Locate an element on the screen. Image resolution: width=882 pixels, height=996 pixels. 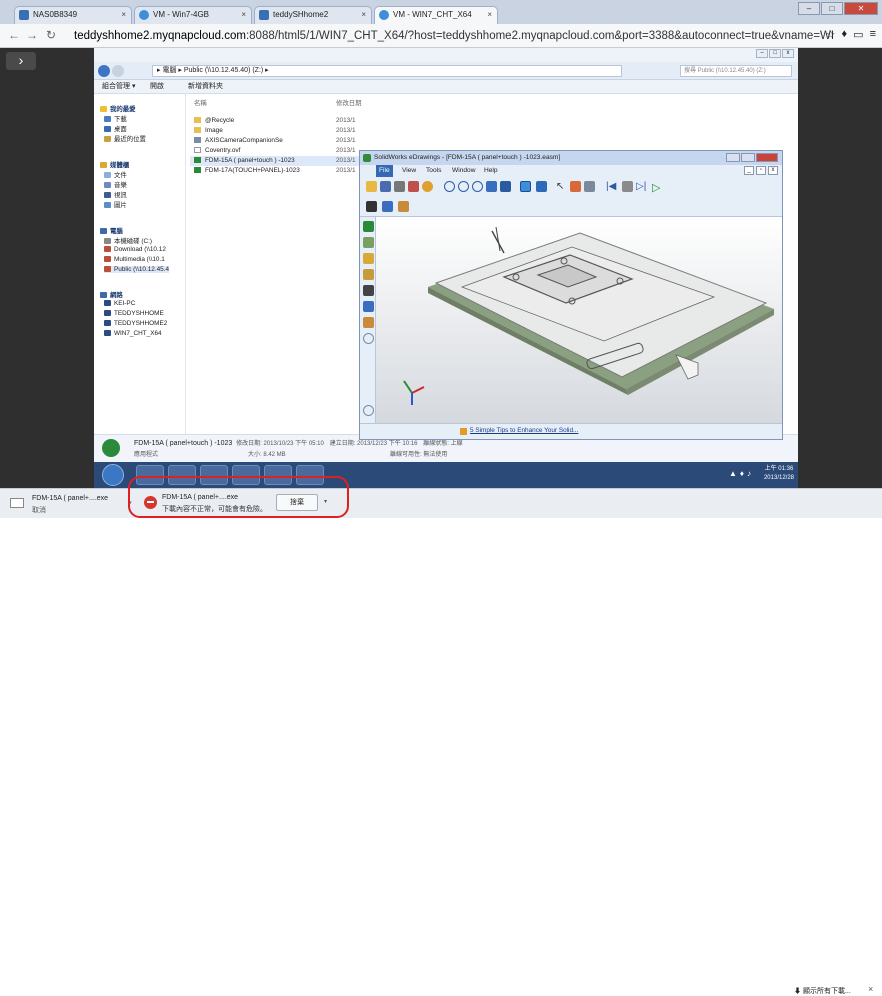
stamp-icon is located at coordinates (368, 306).